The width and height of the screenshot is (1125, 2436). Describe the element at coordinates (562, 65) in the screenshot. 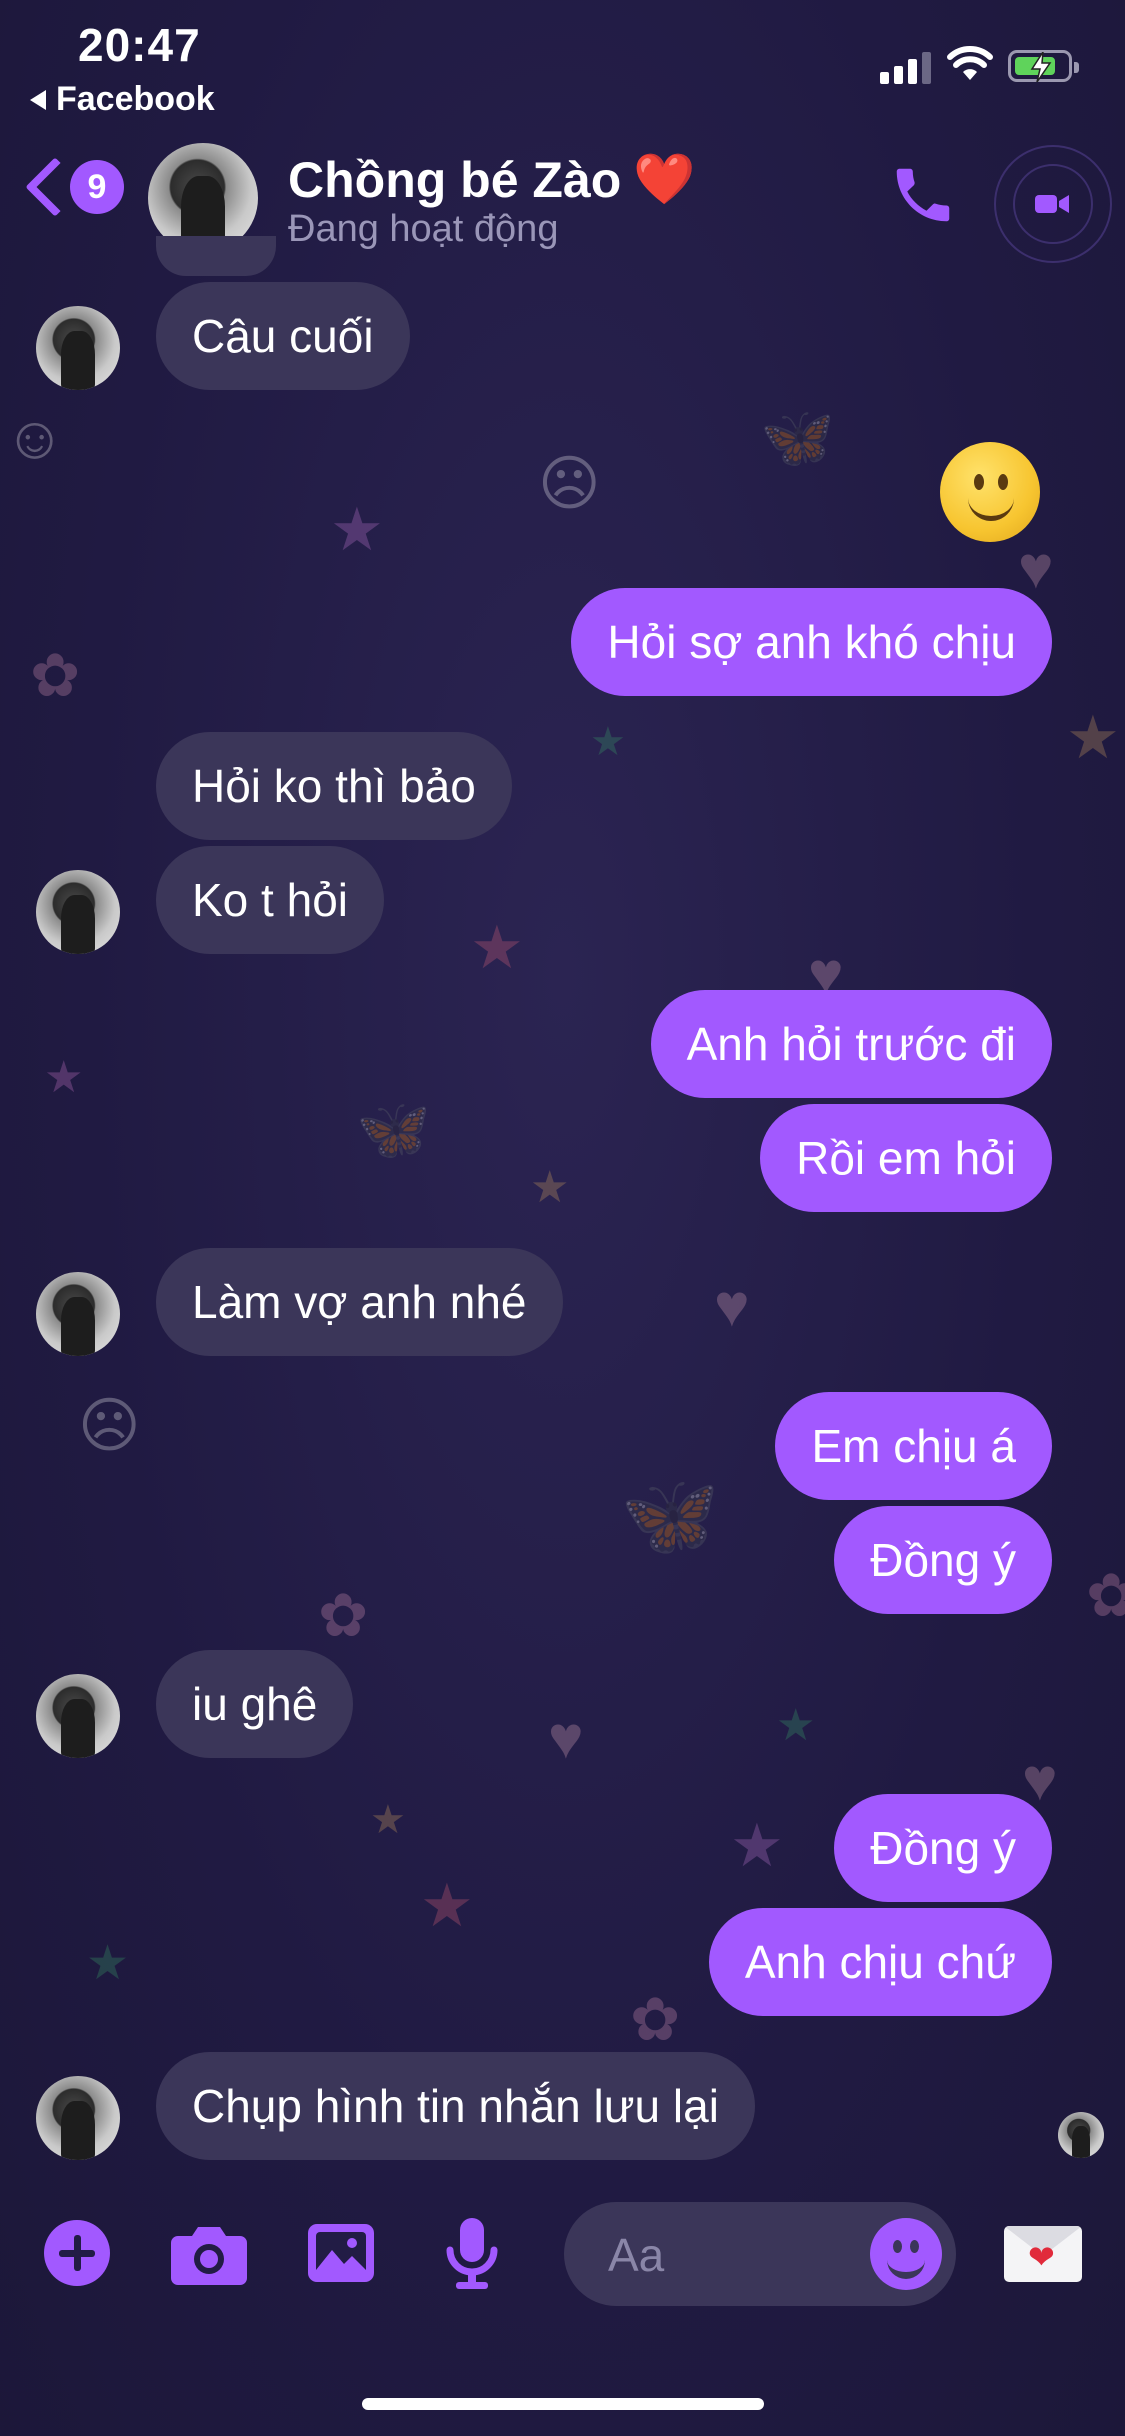

I see `status-bar: 20:47 Facebook` at that location.